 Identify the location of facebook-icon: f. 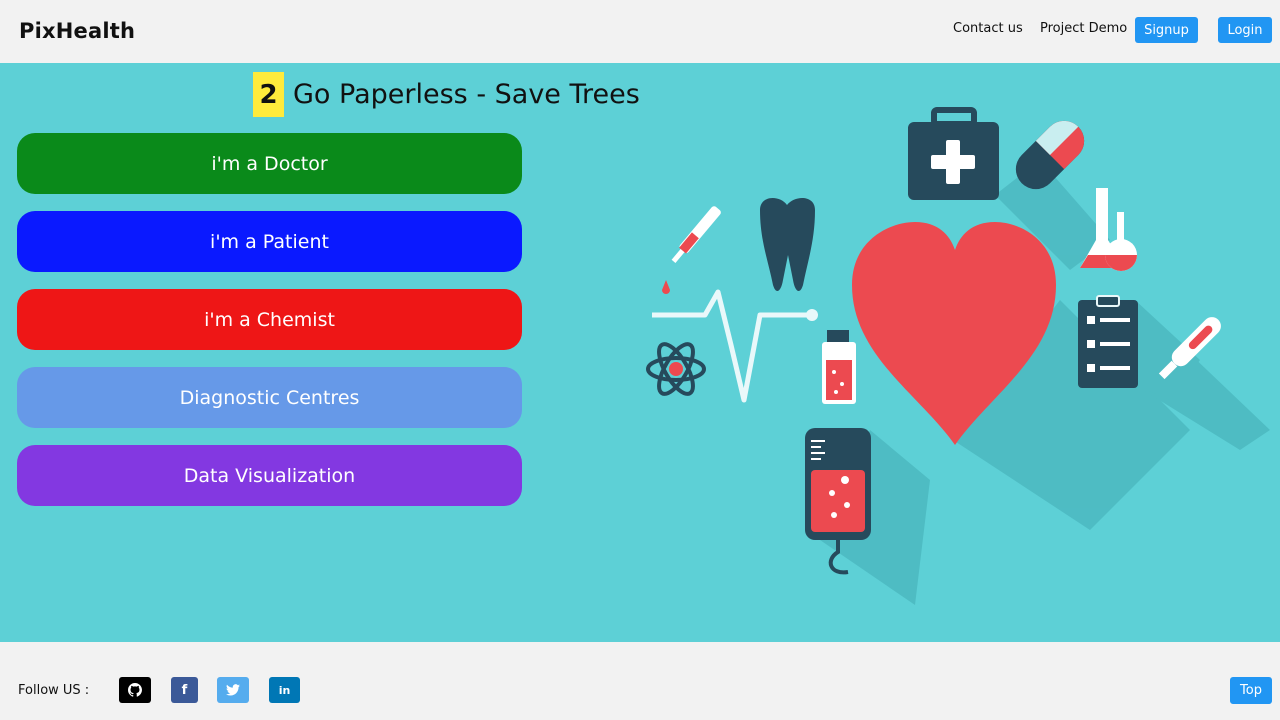
(184, 690).